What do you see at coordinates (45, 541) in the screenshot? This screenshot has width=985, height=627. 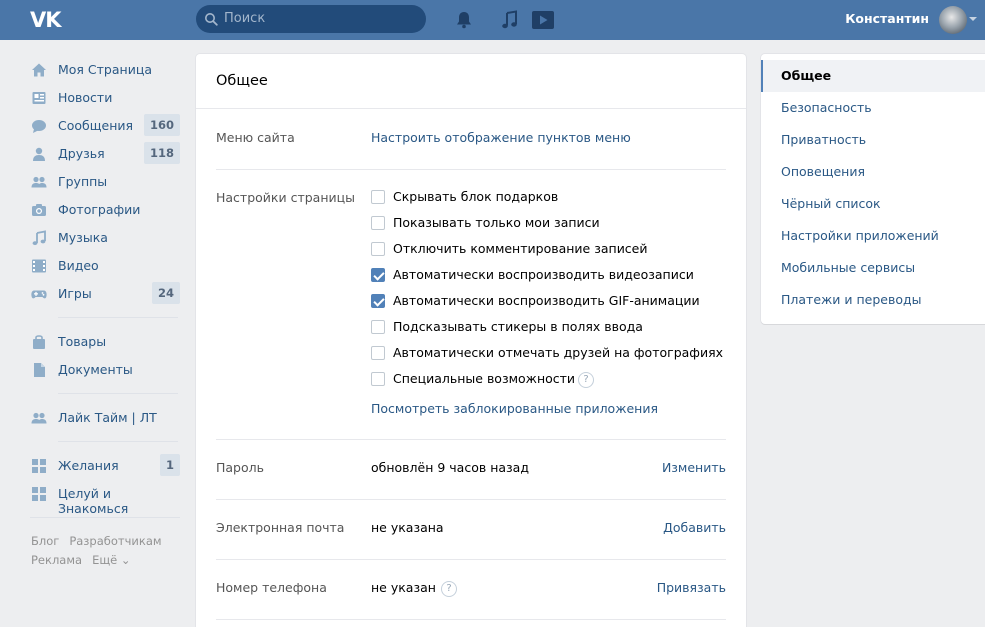 I see `footer-link-blog: Блог` at bounding box center [45, 541].